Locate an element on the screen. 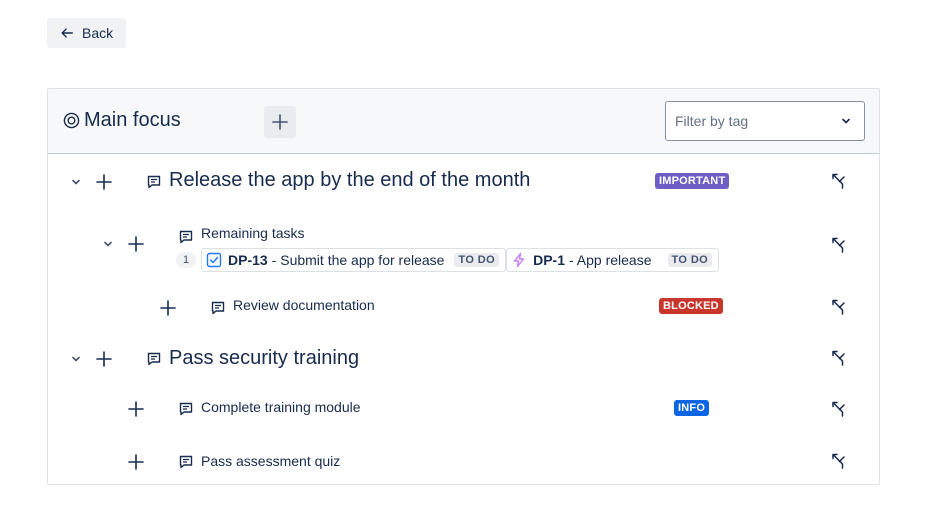  row-title: Release the app by the end of the month is located at coordinates (349, 180).